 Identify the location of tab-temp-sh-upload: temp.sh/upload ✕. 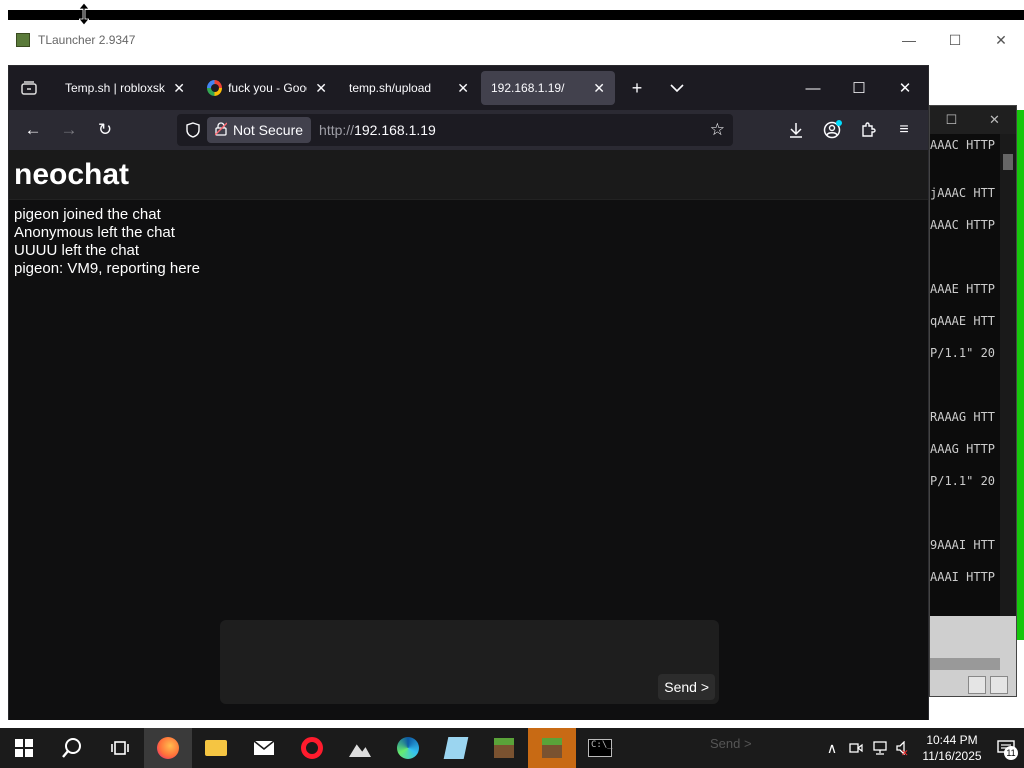
(409, 88).